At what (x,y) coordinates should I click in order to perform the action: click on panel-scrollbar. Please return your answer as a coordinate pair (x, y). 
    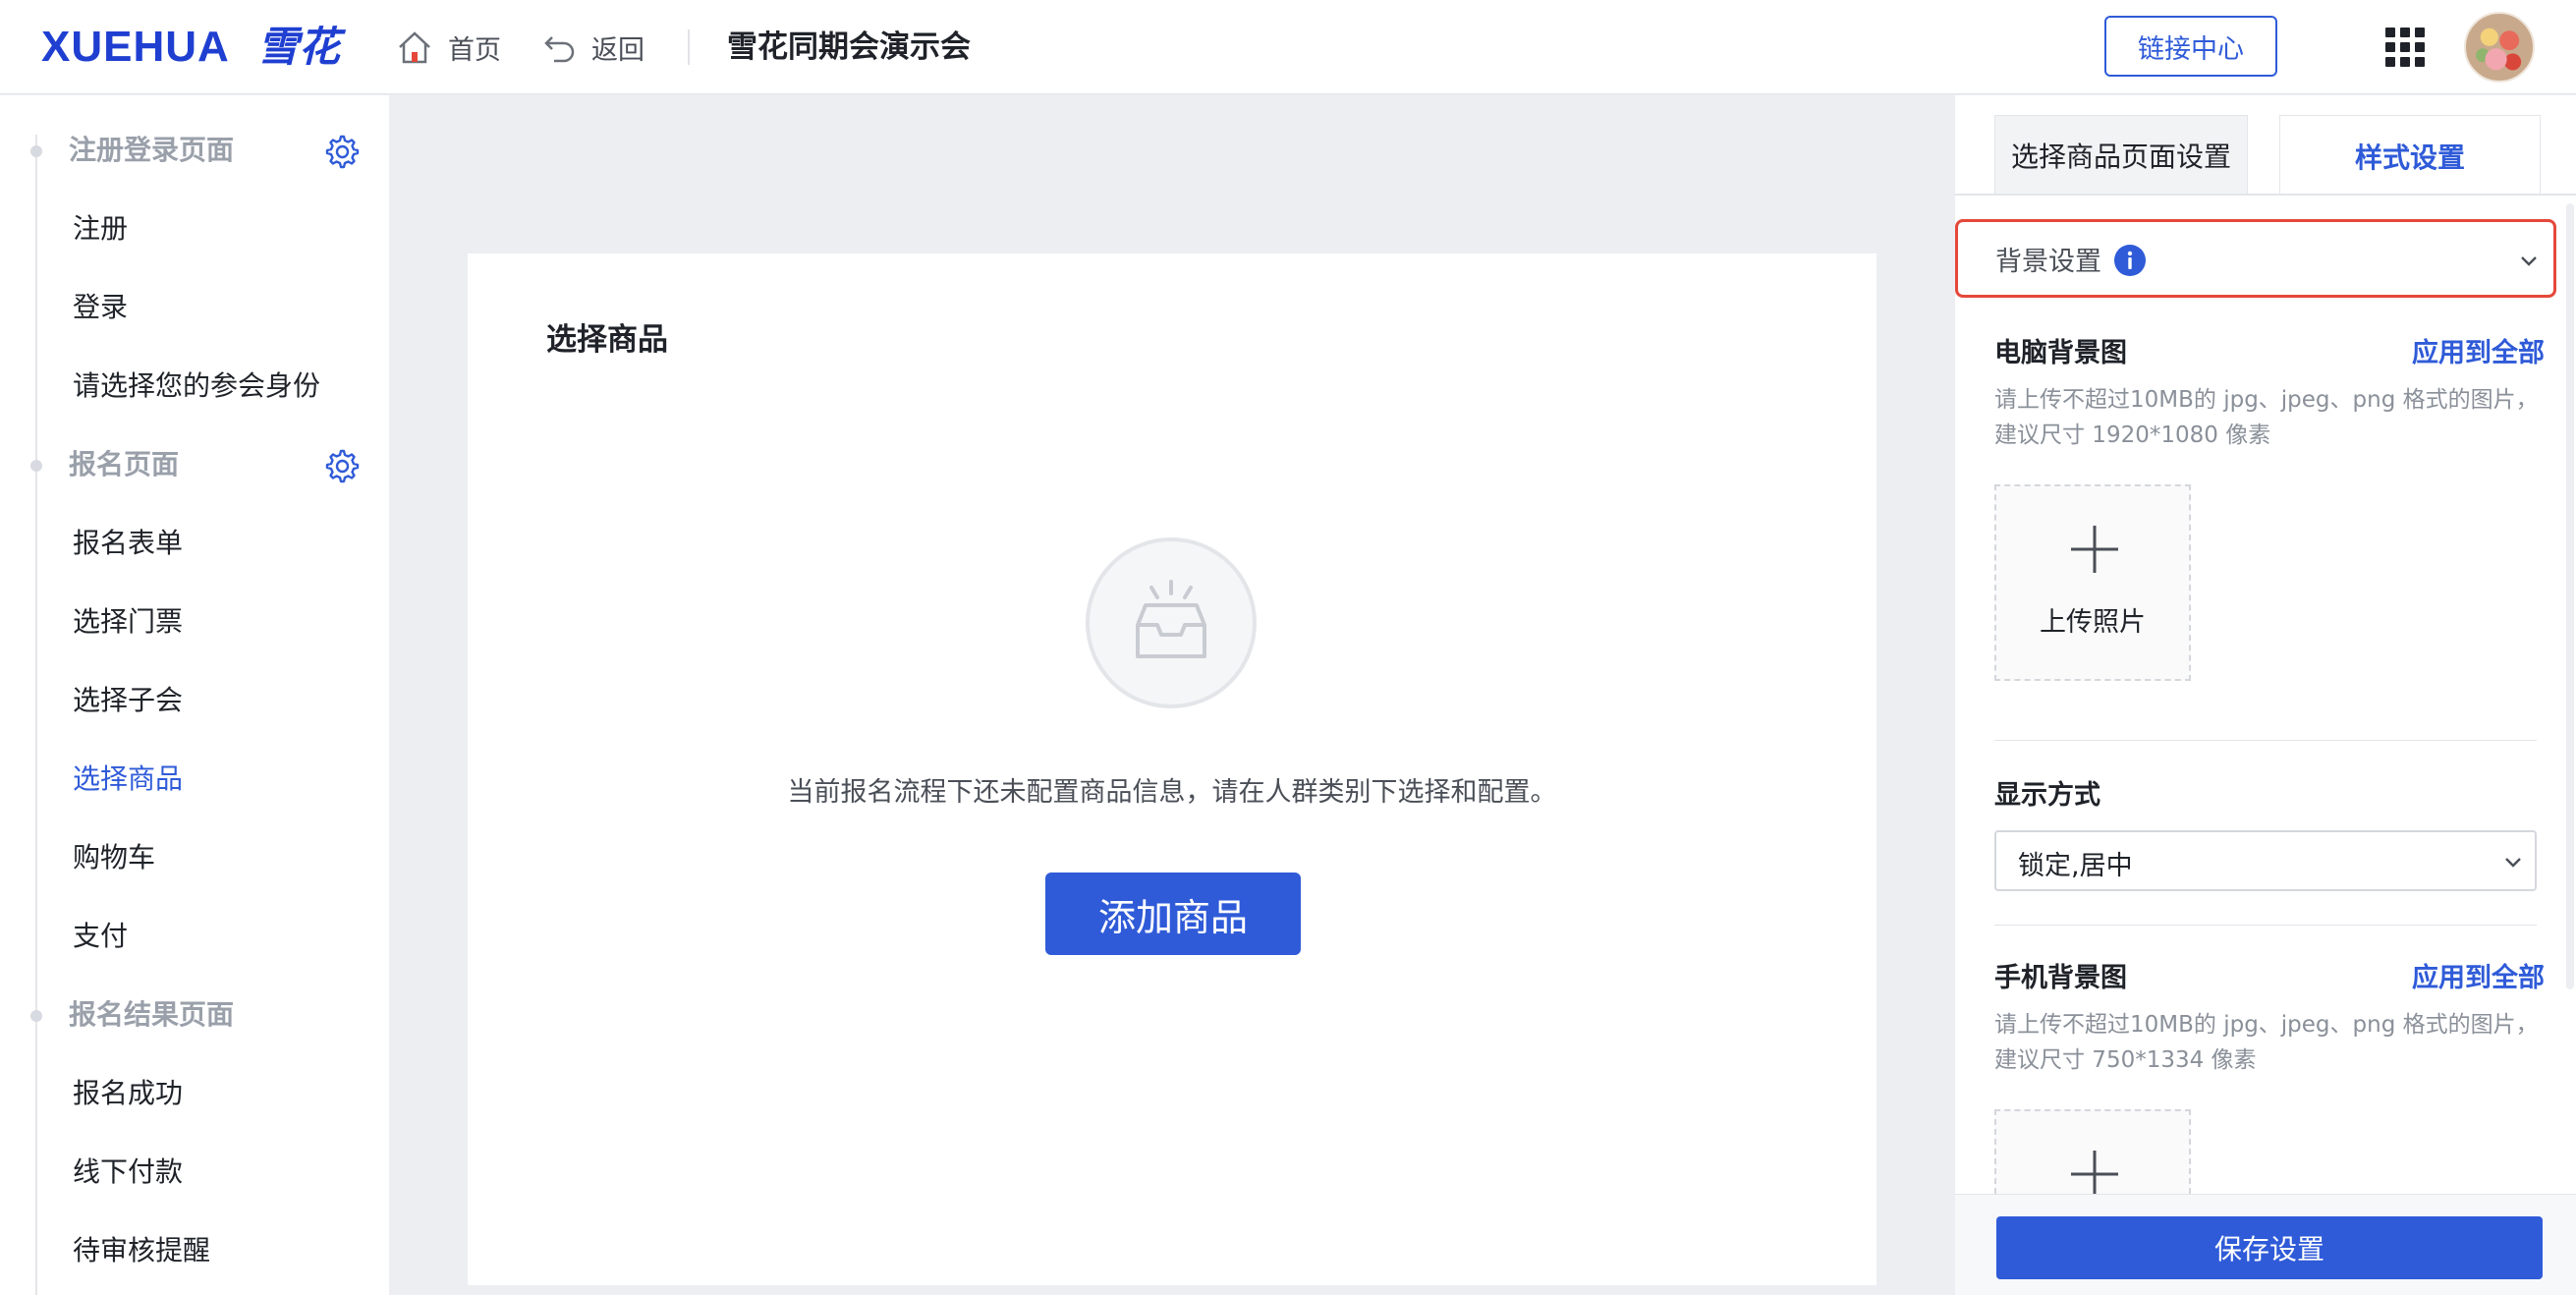
    Looking at the image, I should click on (2570, 596).